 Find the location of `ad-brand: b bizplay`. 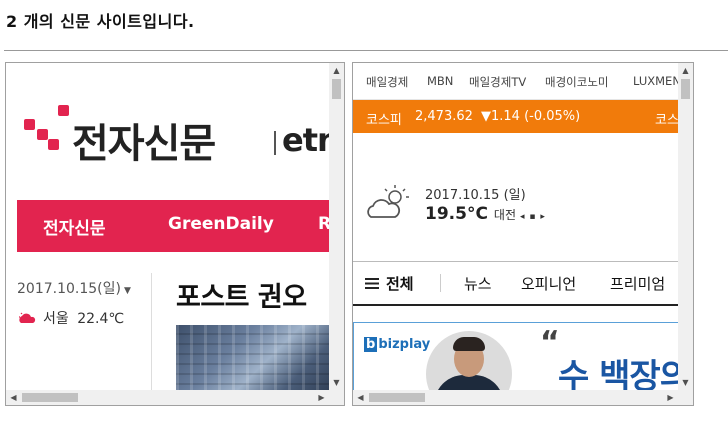

ad-brand: b bizplay is located at coordinates (397, 344).